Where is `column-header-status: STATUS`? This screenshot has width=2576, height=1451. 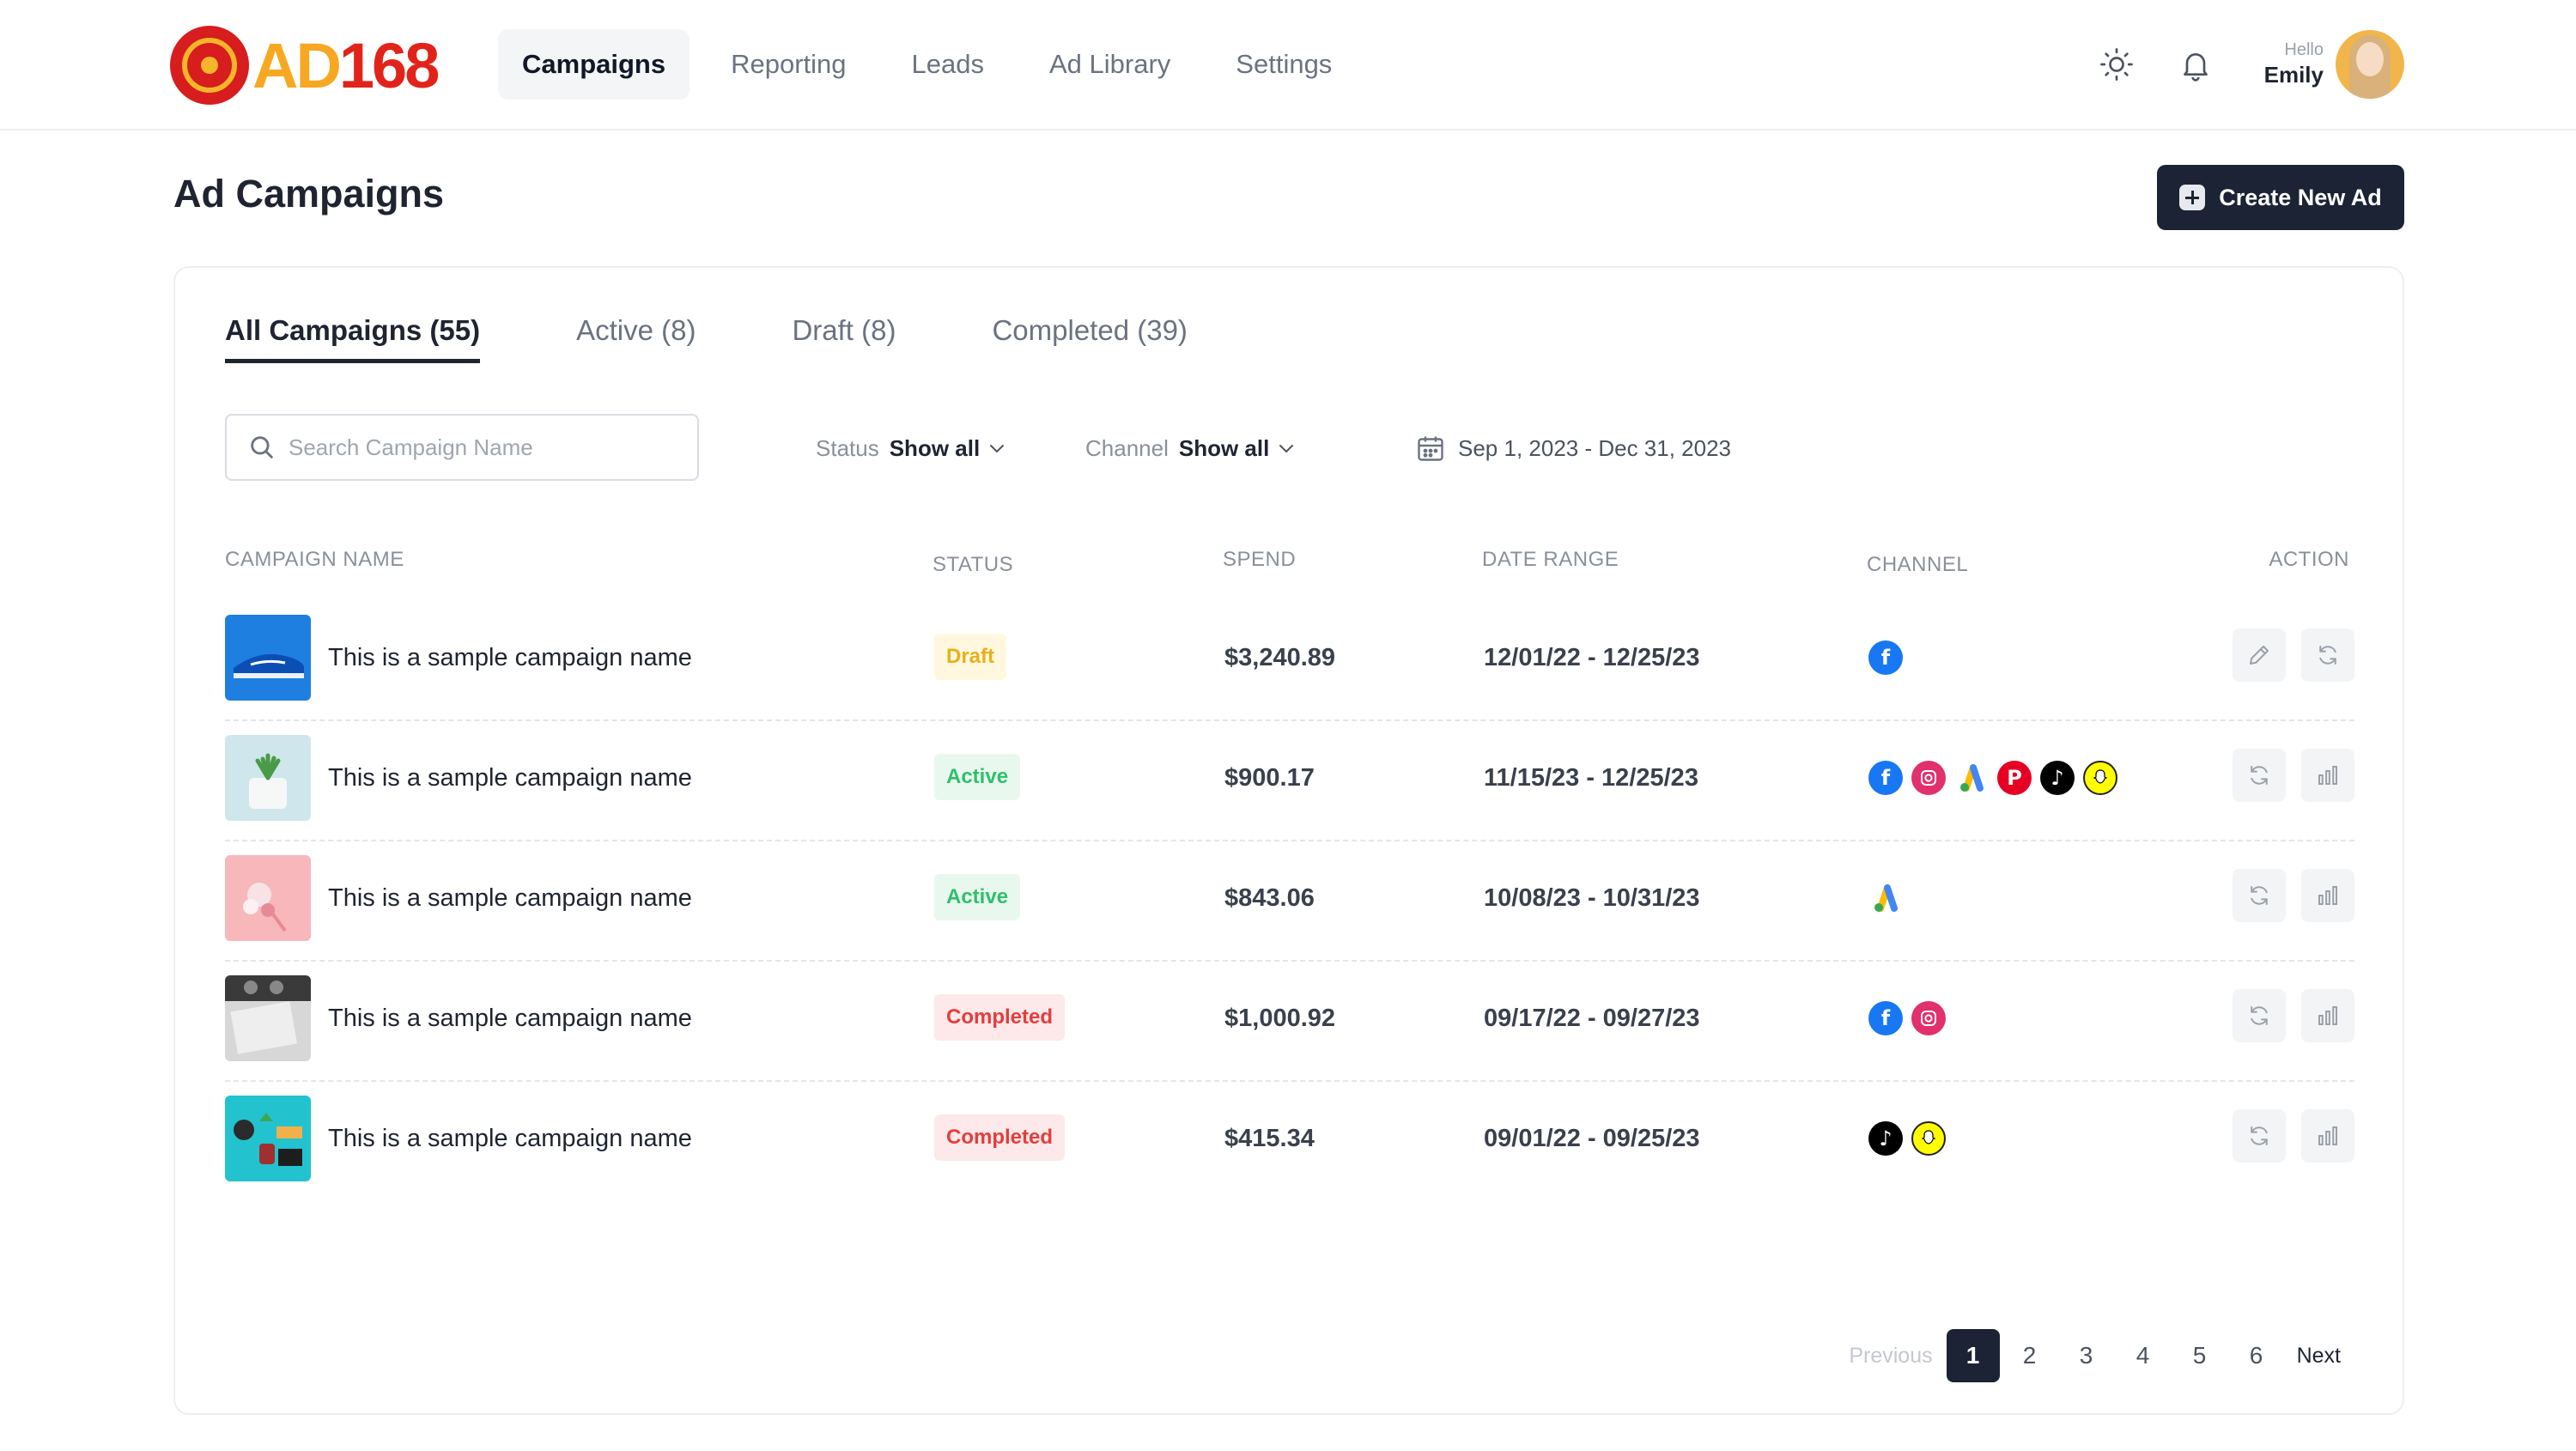 column-header-status: STATUS is located at coordinates (973, 565).